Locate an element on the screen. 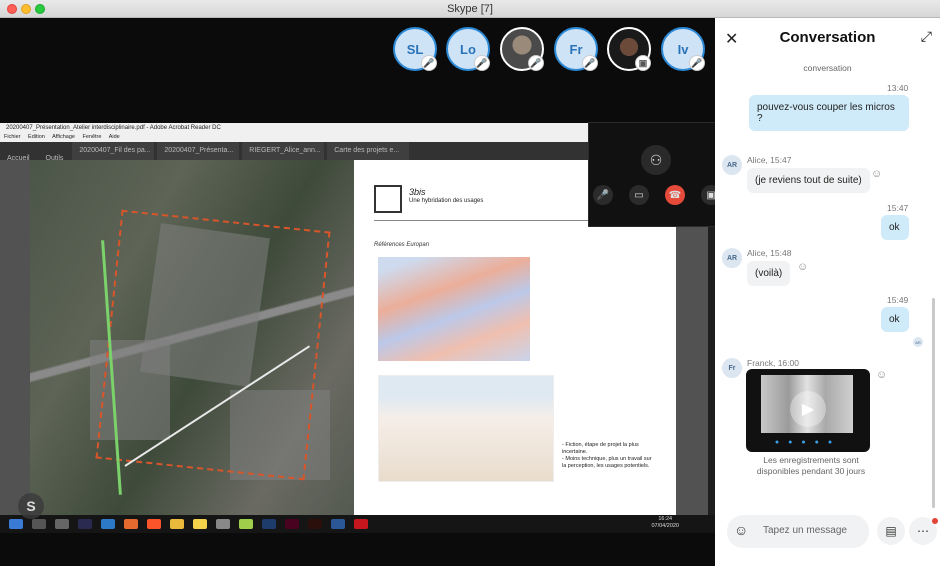 The height and width of the screenshot is (566, 940). message-meta: Alice, 15:48 is located at coordinates (769, 253).